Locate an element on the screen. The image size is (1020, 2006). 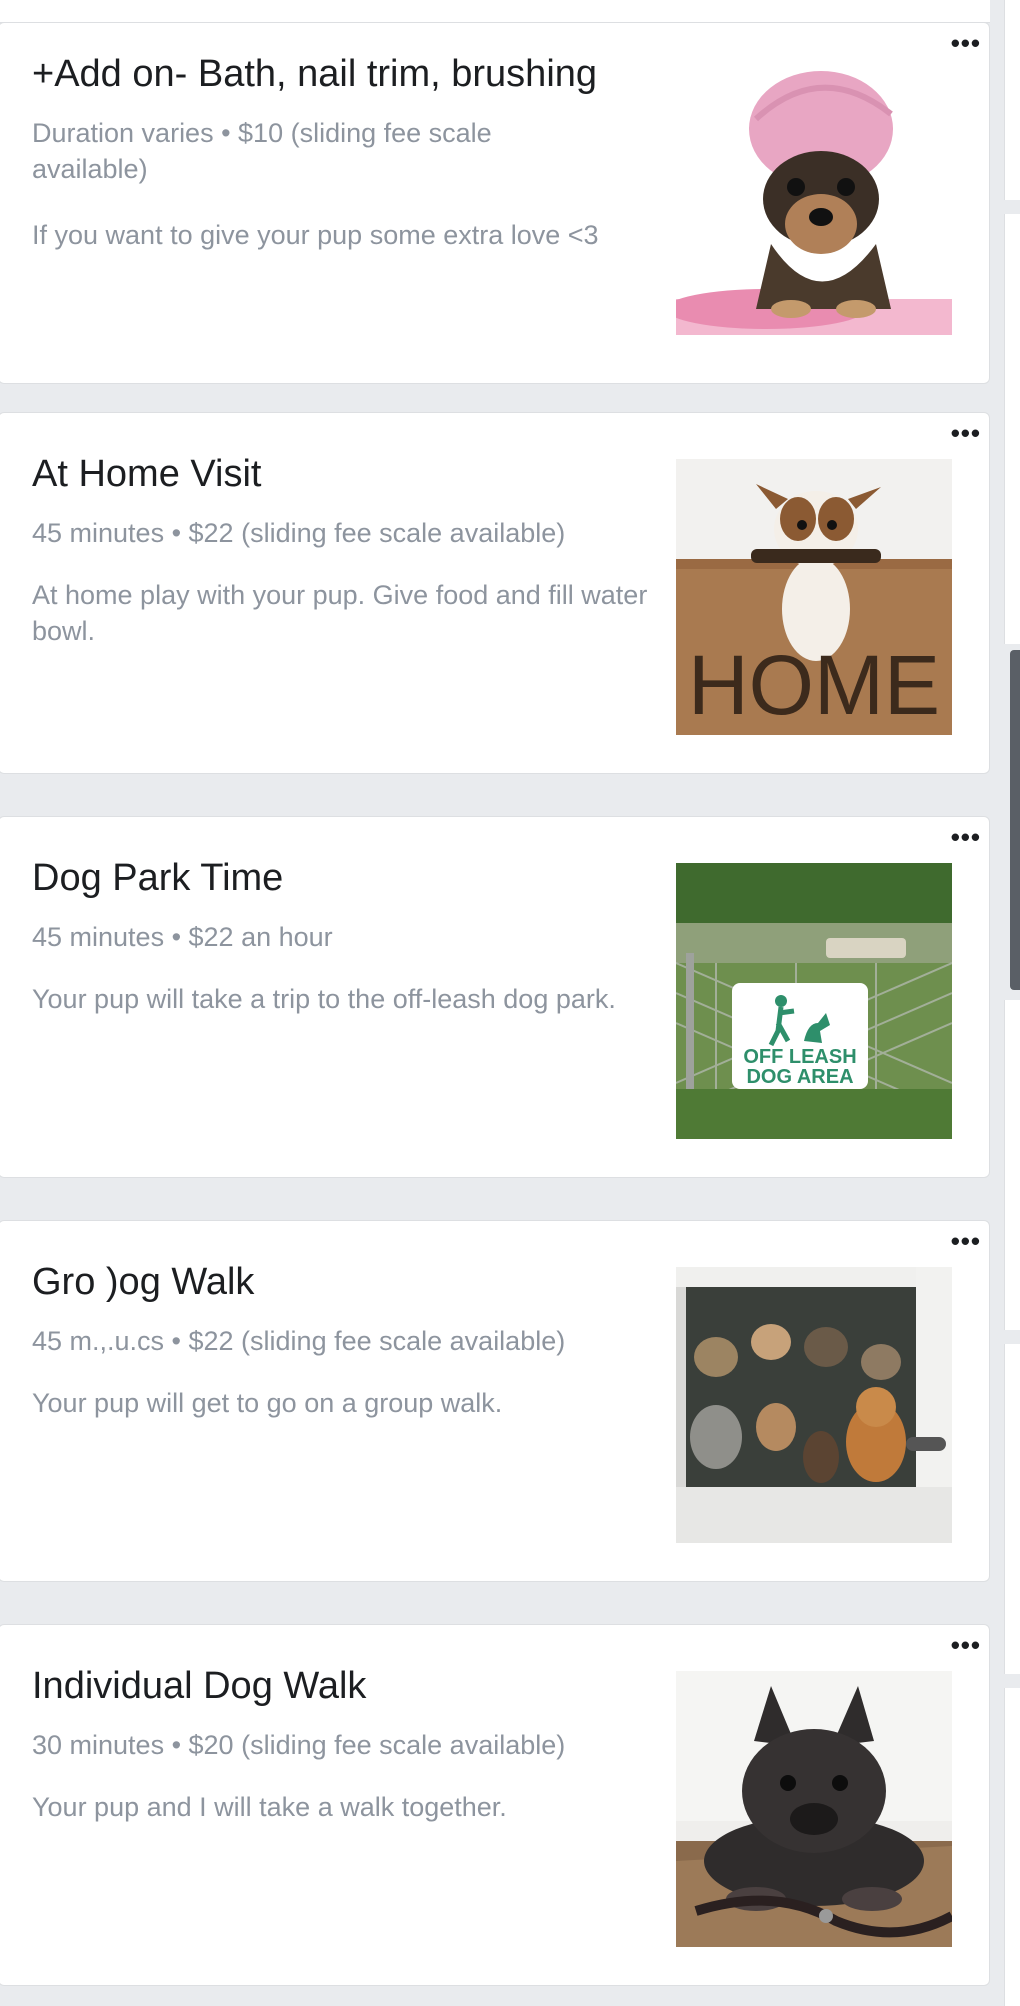
service-title: +Add on- Bath, nail trim, brushing is located at coordinates (315, 74).